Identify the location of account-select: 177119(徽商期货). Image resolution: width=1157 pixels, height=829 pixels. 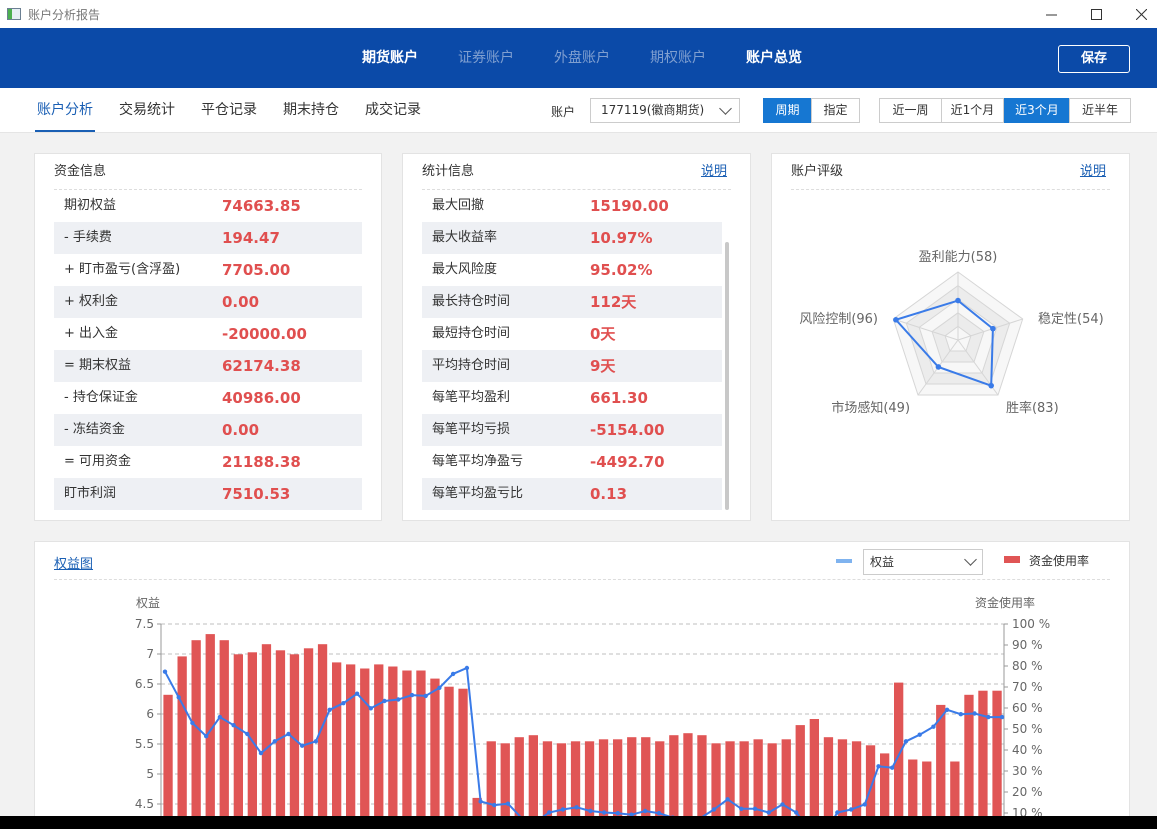
(665, 110).